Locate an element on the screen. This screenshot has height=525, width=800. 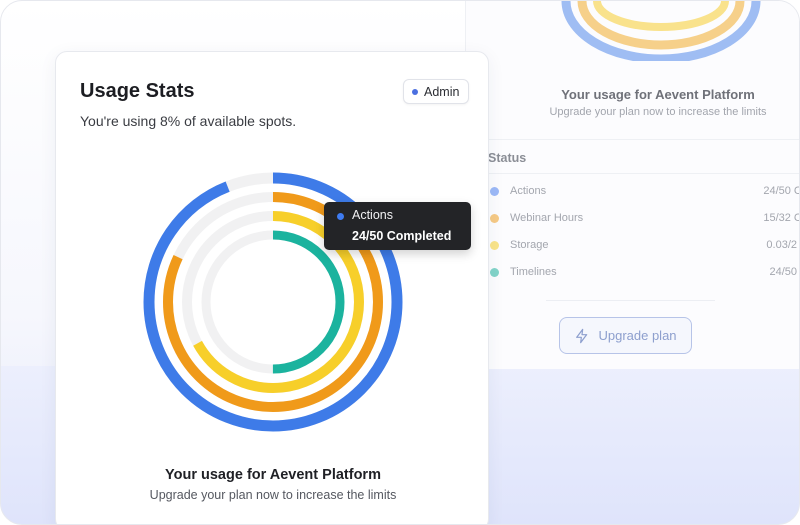
status-label: Storage is located at coordinates (529, 245).